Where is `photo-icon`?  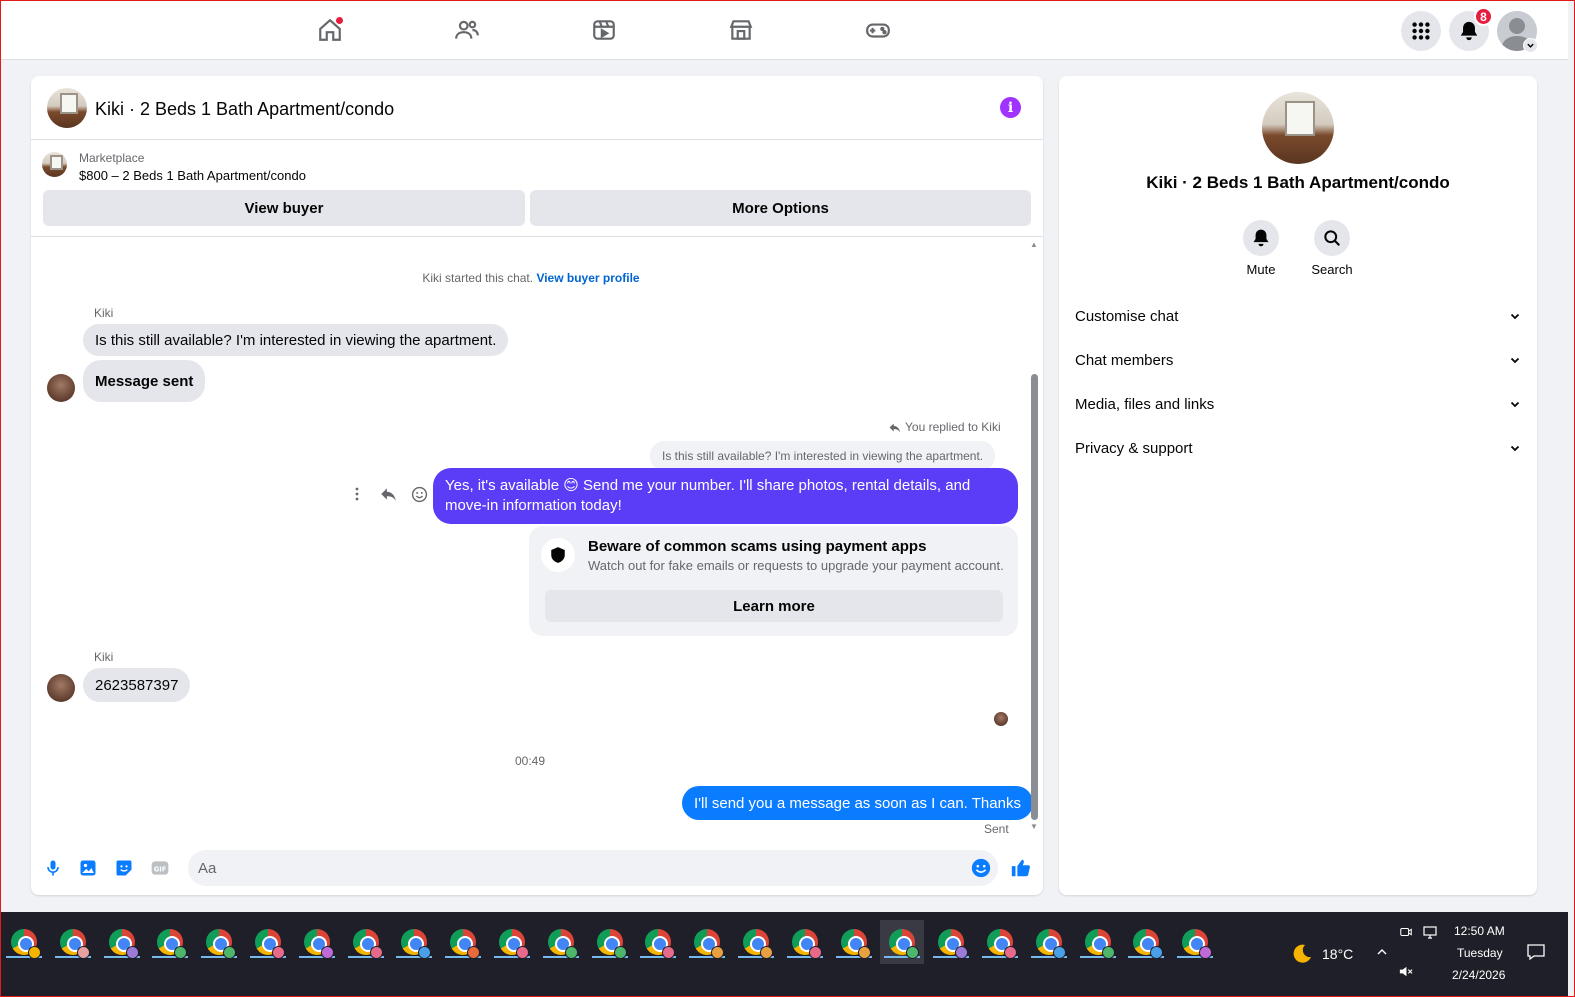 photo-icon is located at coordinates (88, 868).